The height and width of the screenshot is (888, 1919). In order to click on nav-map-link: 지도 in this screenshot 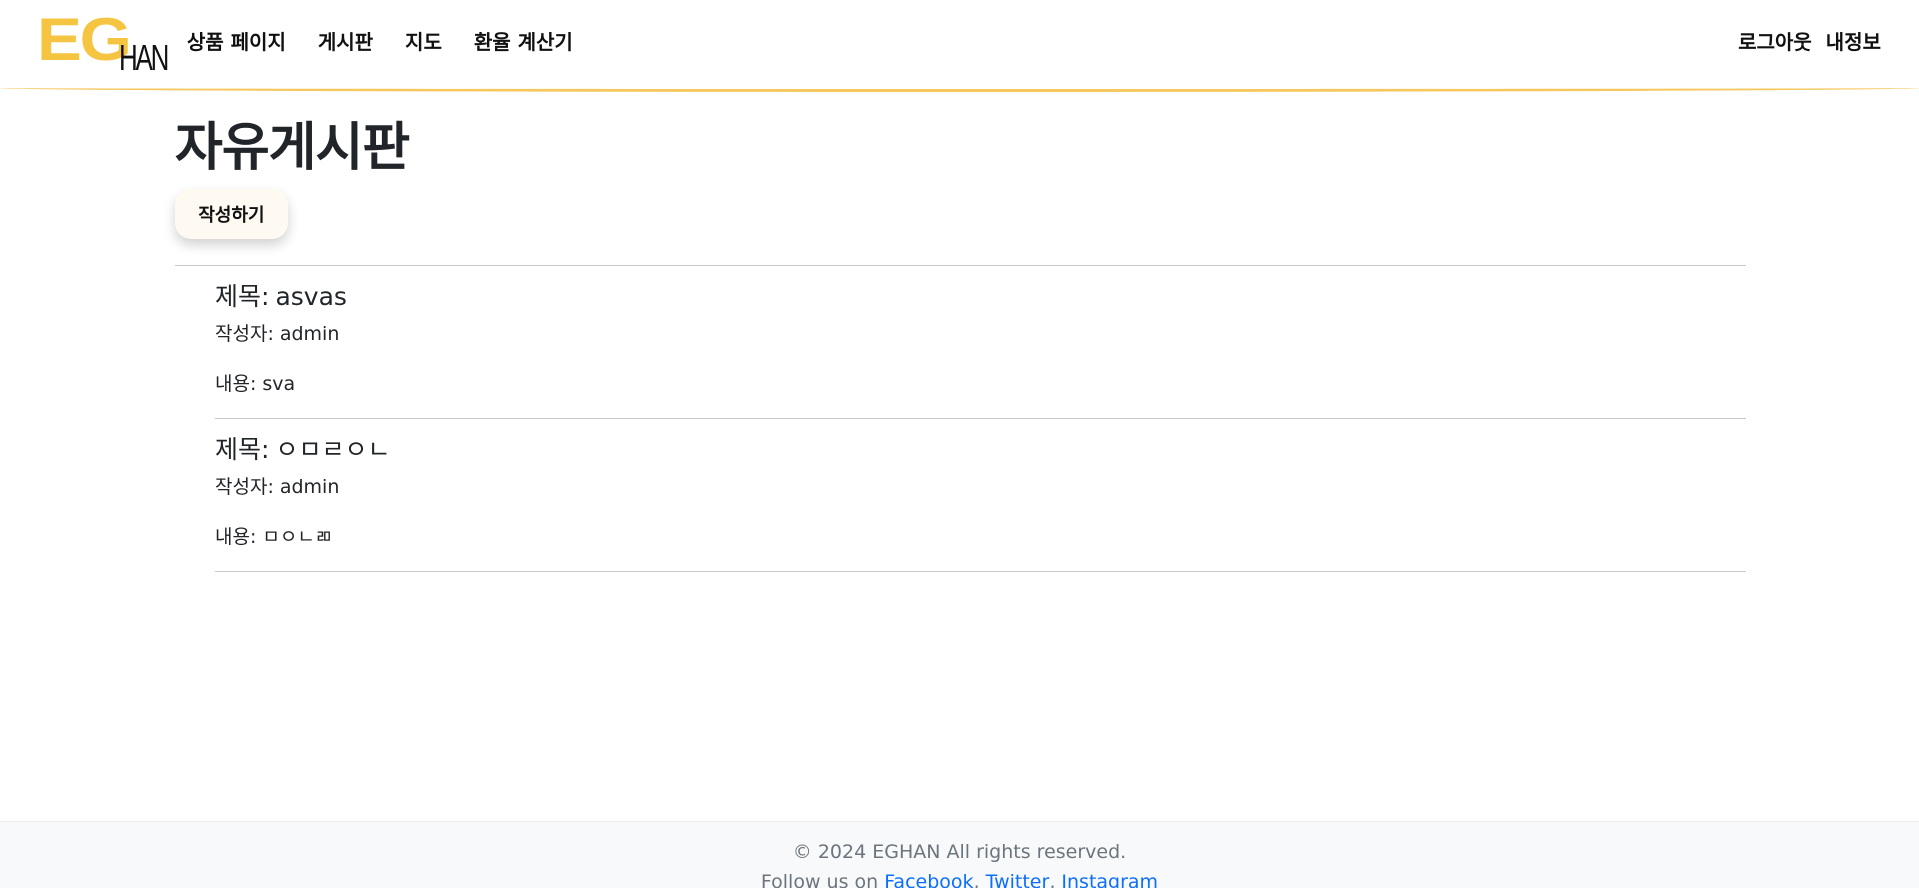, I will do `click(423, 42)`.